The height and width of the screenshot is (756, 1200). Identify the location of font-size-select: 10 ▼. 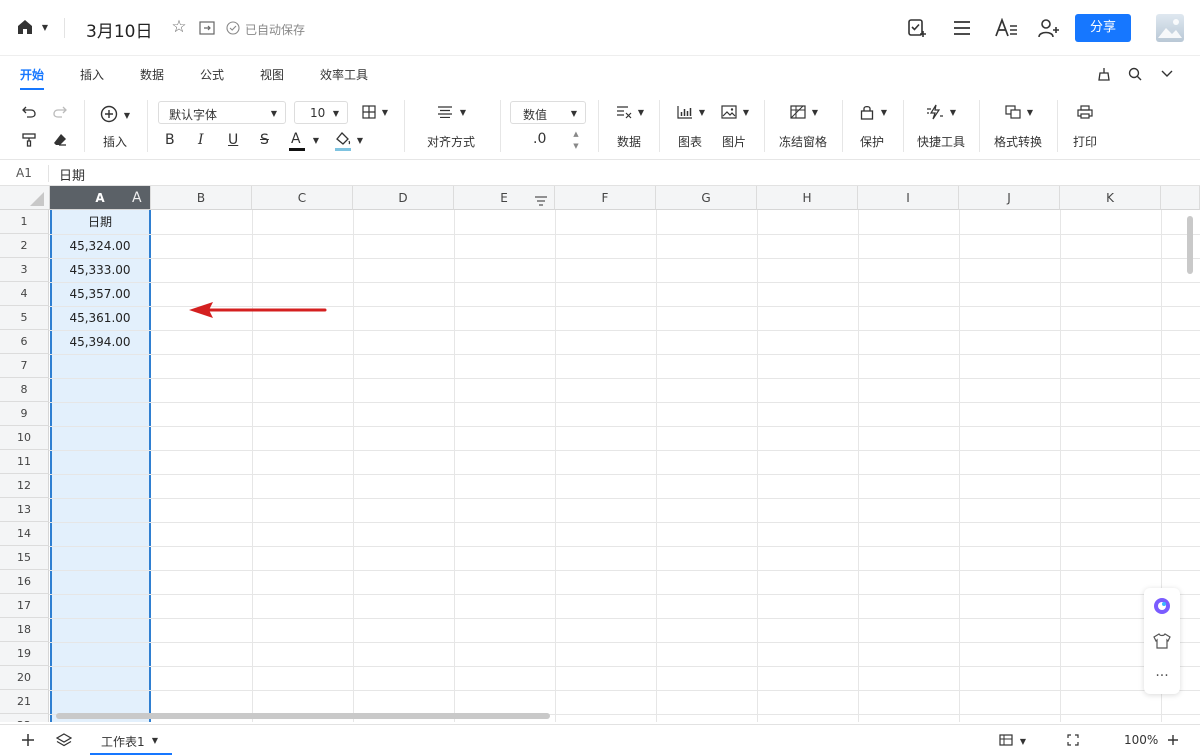
(321, 112).